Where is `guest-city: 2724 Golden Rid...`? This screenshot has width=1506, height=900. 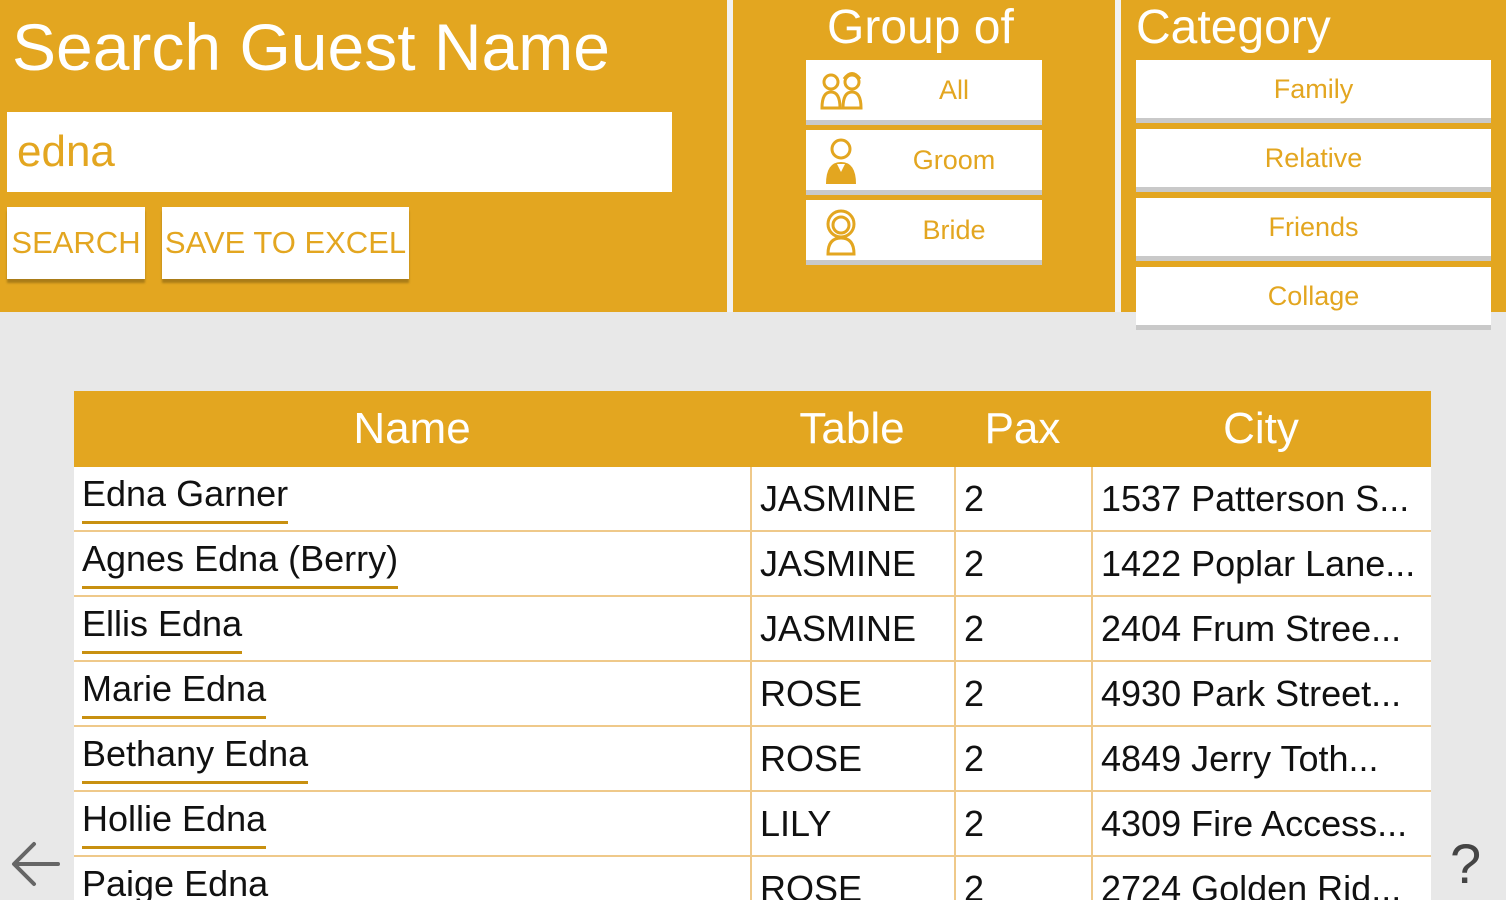
guest-city: 2724 Golden Rid... is located at coordinates (1251, 883).